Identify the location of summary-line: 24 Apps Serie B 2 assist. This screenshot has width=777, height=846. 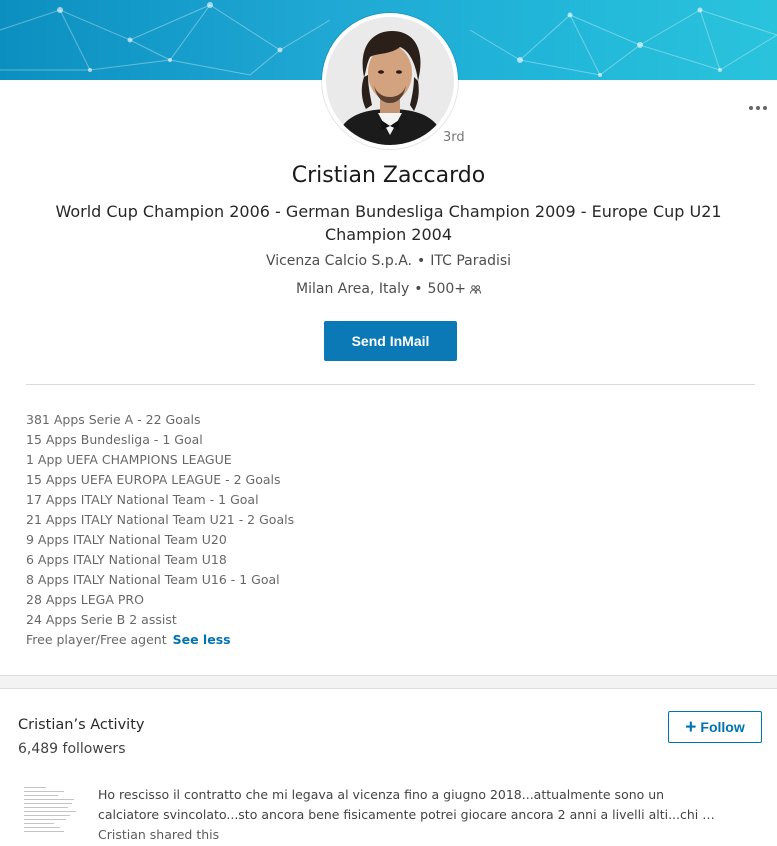
(101, 619).